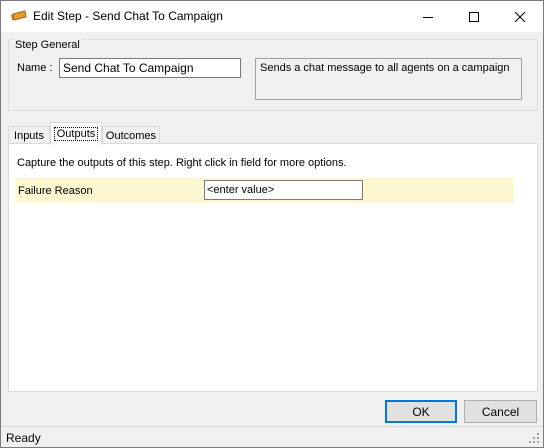 Image resolution: width=544 pixels, height=448 pixels. I want to click on maximize-icon, so click(474, 16).